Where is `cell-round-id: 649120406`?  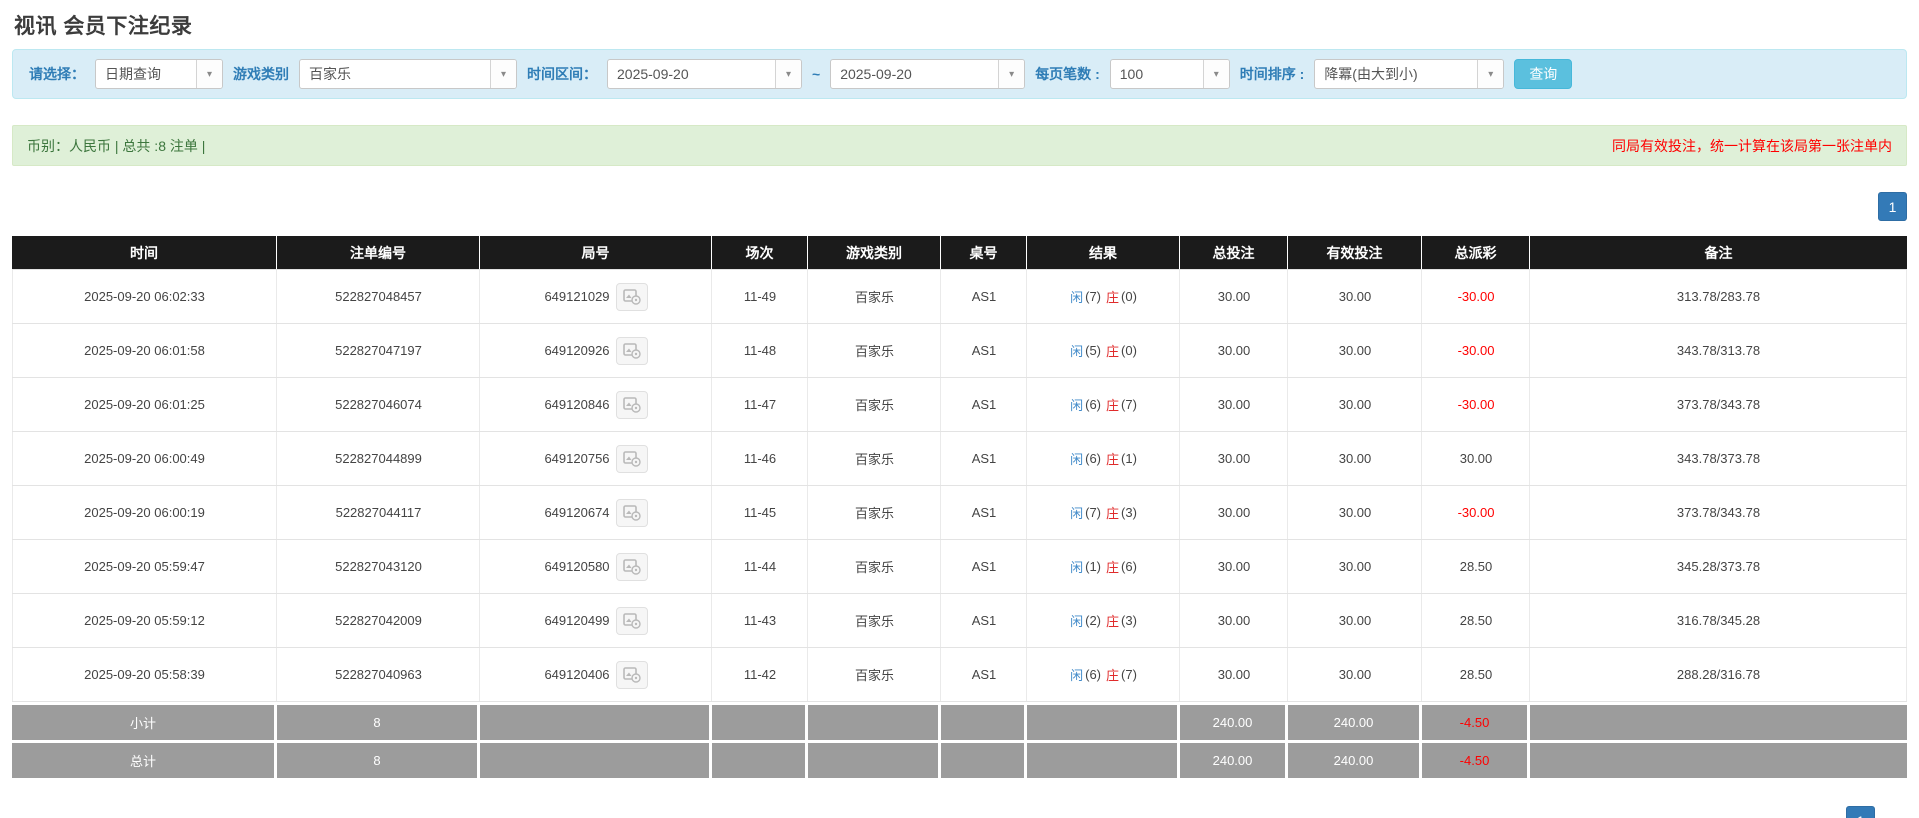
cell-round-id: 649120406 is located at coordinates (596, 674).